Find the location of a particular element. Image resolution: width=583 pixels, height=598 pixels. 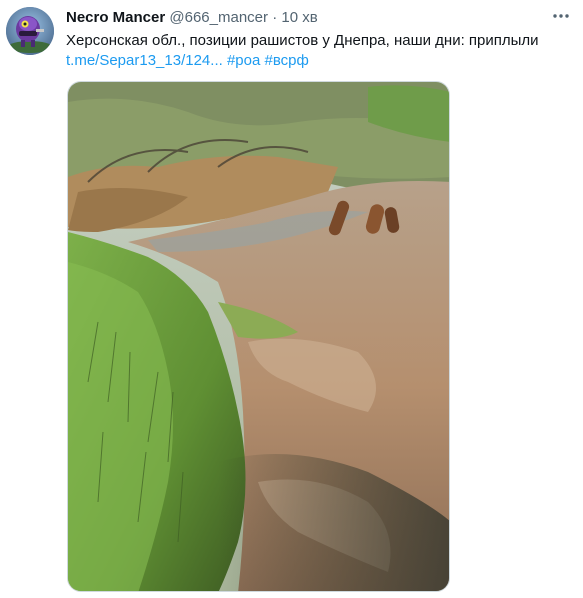

hashtag-vsrf: #всрф is located at coordinates (287, 60).